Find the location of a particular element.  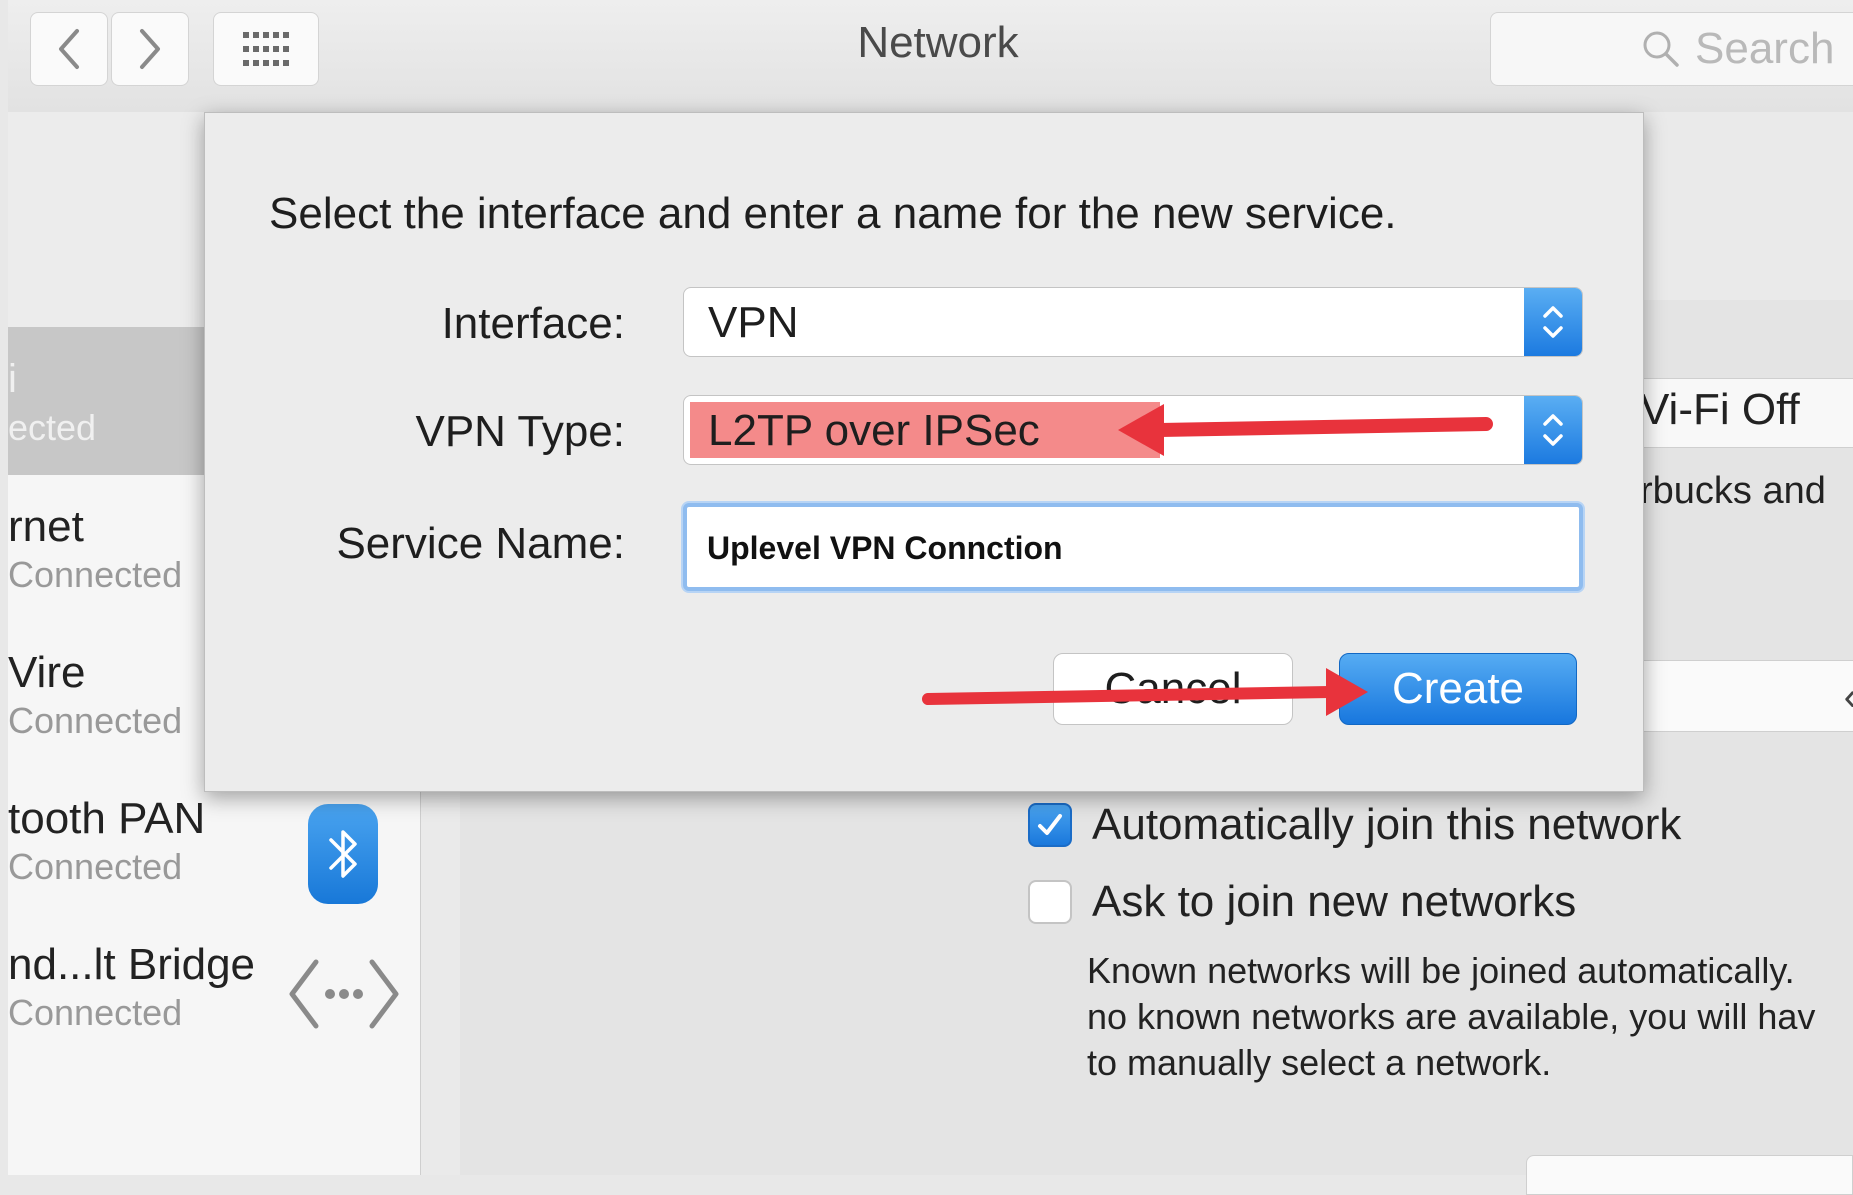

bridge-icon is located at coordinates (344, 994).